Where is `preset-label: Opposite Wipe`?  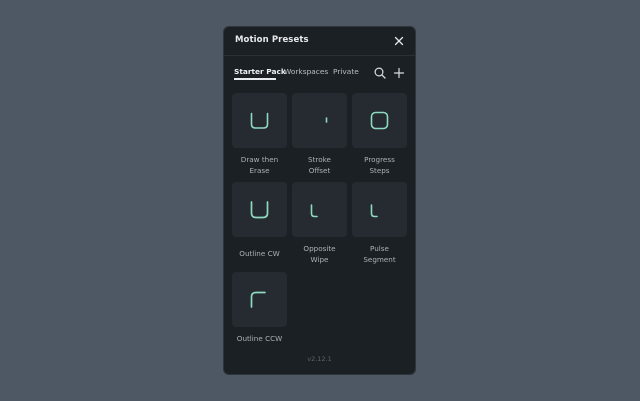
preset-label: Opposite Wipe is located at coordinates (319, 254).